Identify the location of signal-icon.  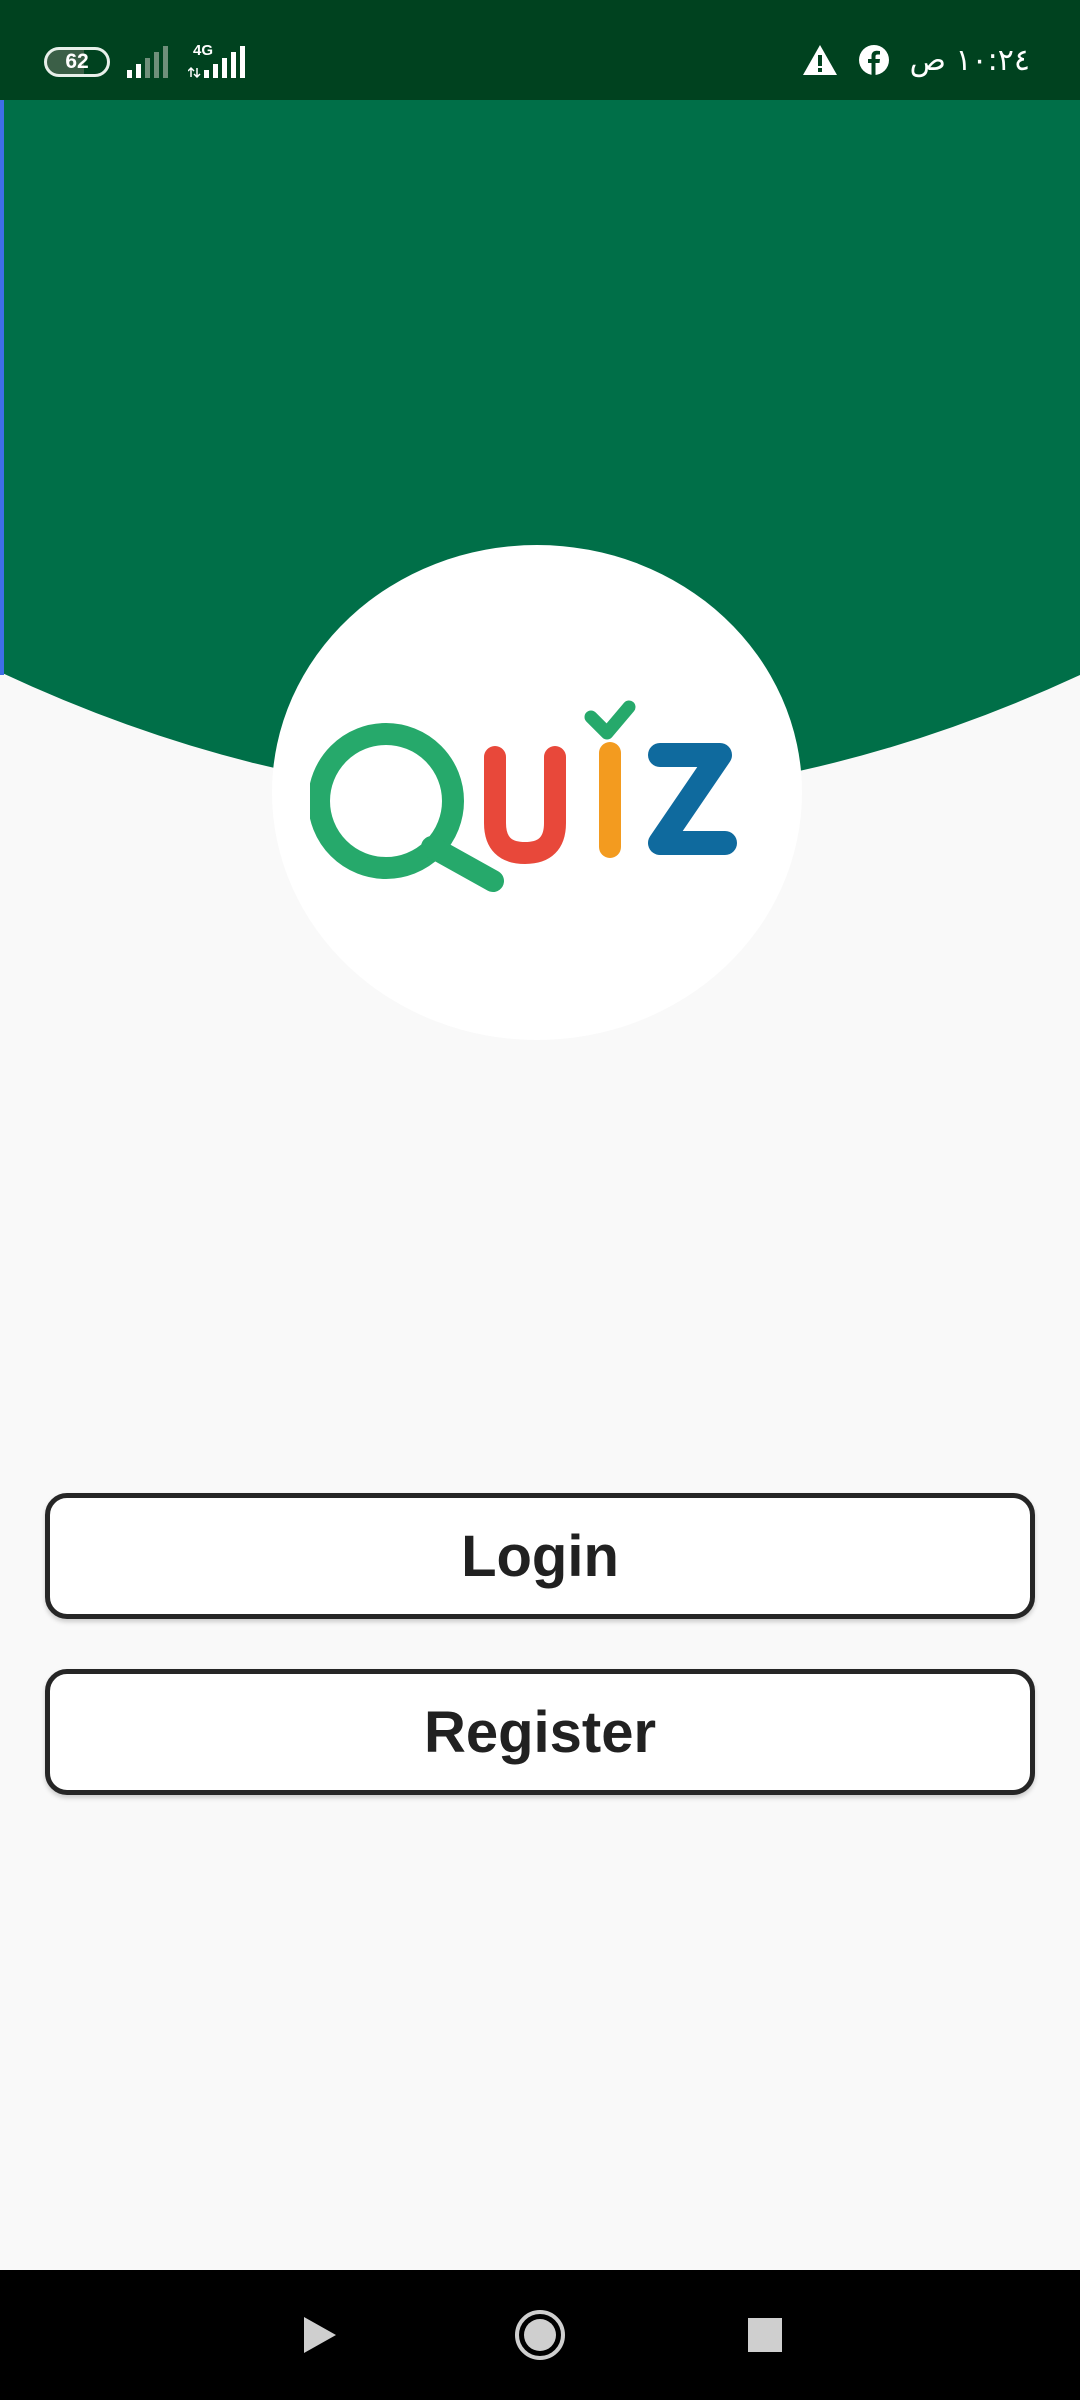
(147, 62).